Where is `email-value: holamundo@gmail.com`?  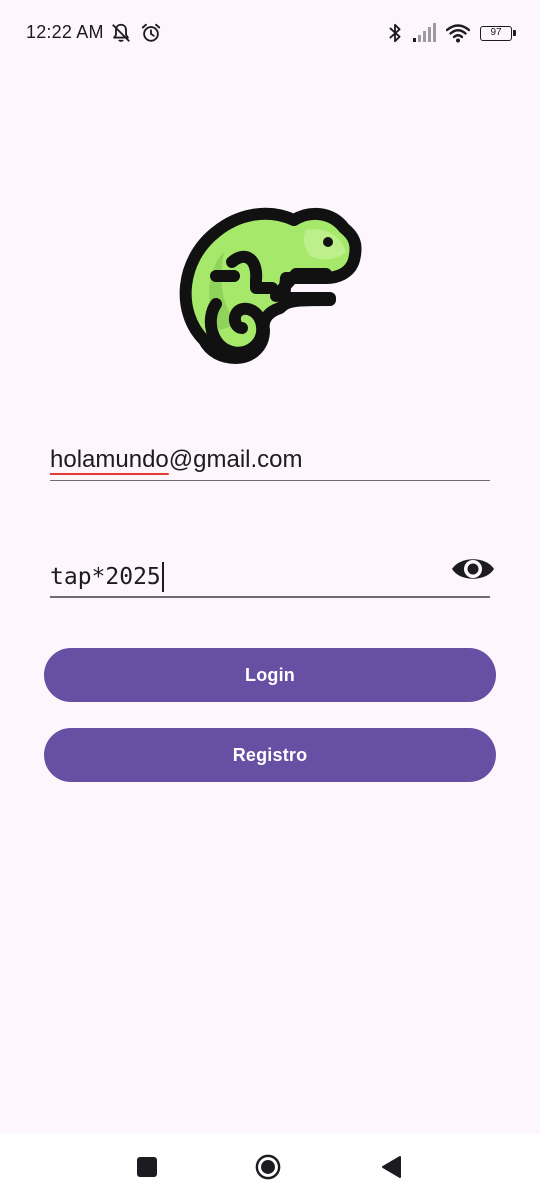 email-value: holamundo@gmail.com is located at coordinates (176, 460).